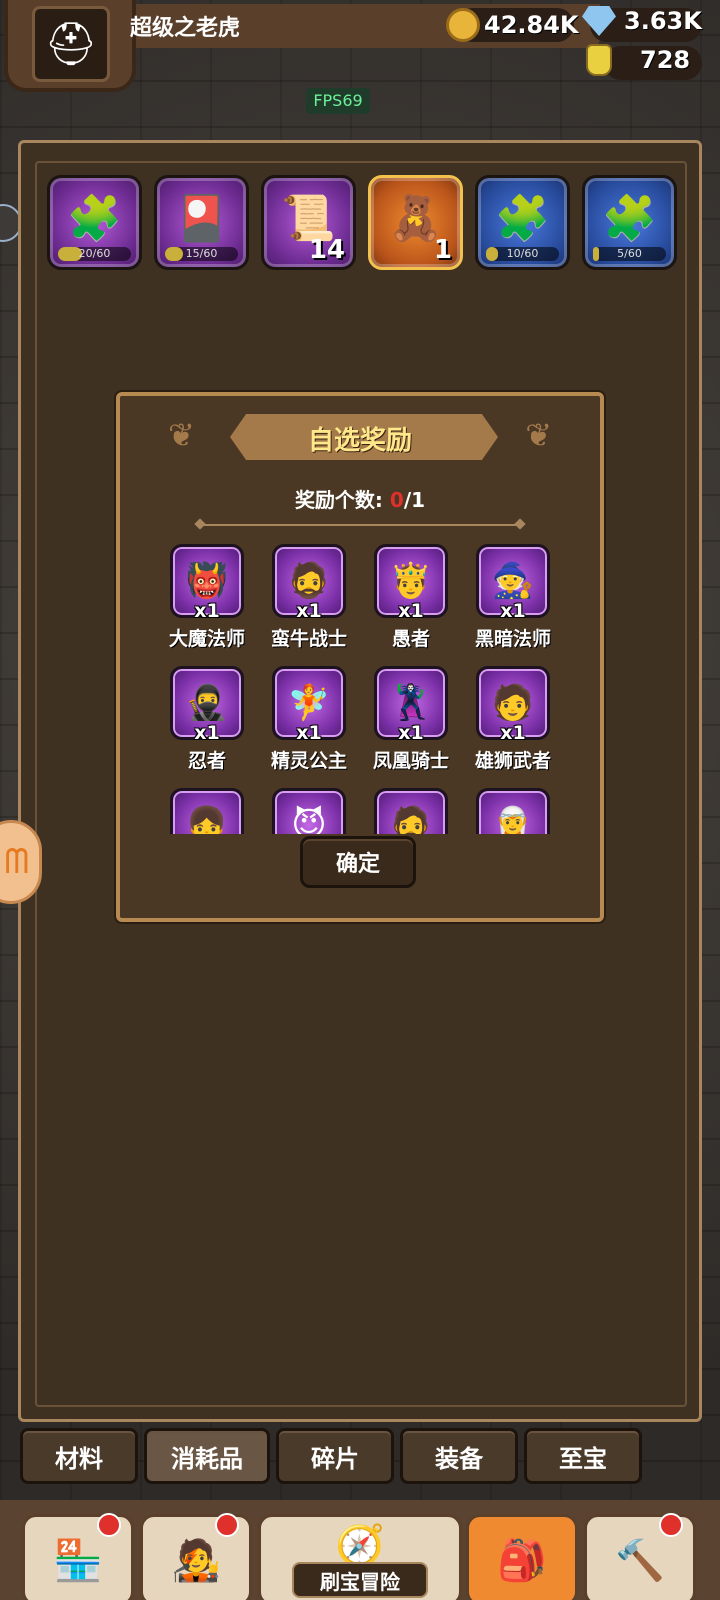 This screenshot has width=720, height=1600. Describe the element at coordinates (396, 500) in the screenshot. I see `reward-count-current: 0` at that location.